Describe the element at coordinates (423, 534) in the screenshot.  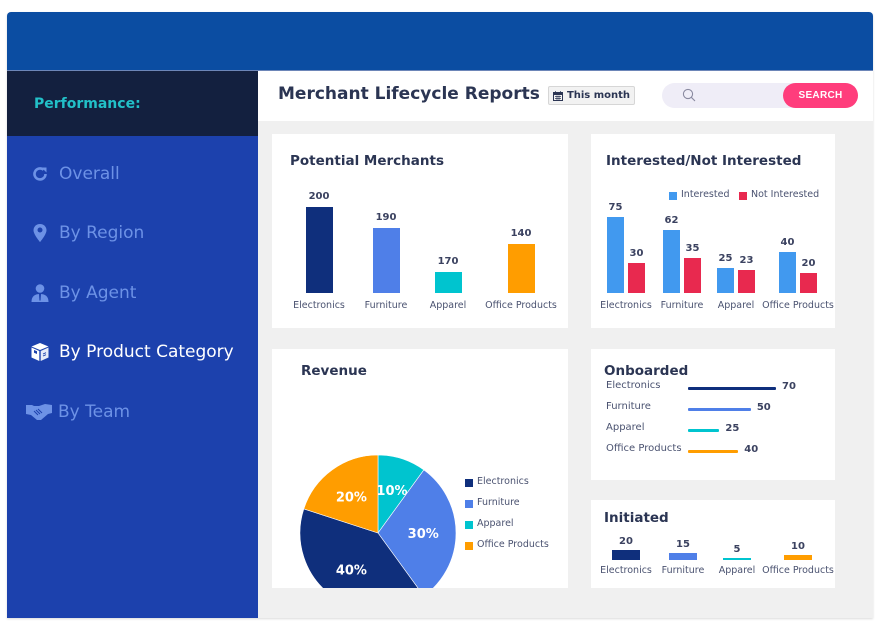
I see `pie-value-label: 30%` at that location.